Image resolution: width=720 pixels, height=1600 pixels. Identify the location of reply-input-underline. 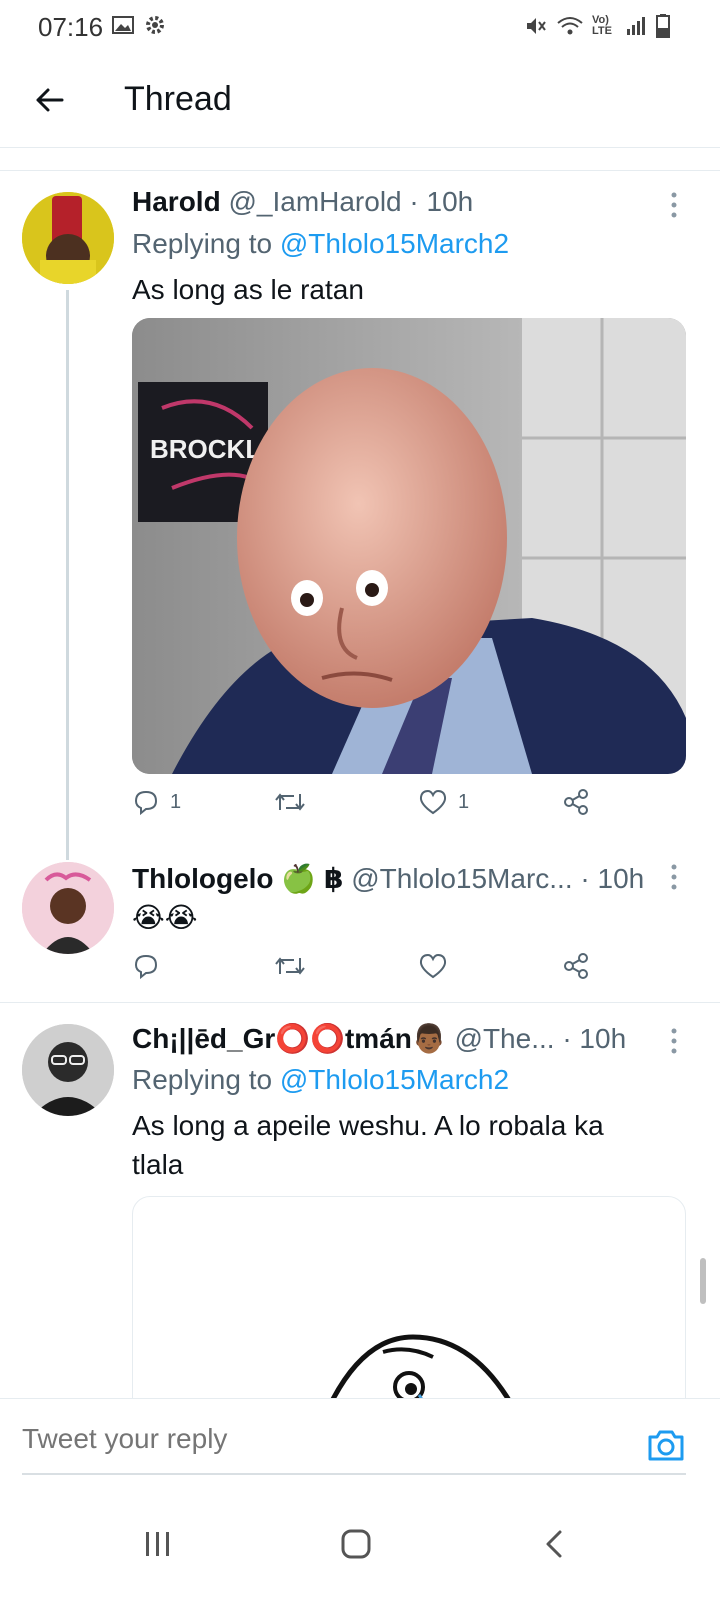
(354, 1474).